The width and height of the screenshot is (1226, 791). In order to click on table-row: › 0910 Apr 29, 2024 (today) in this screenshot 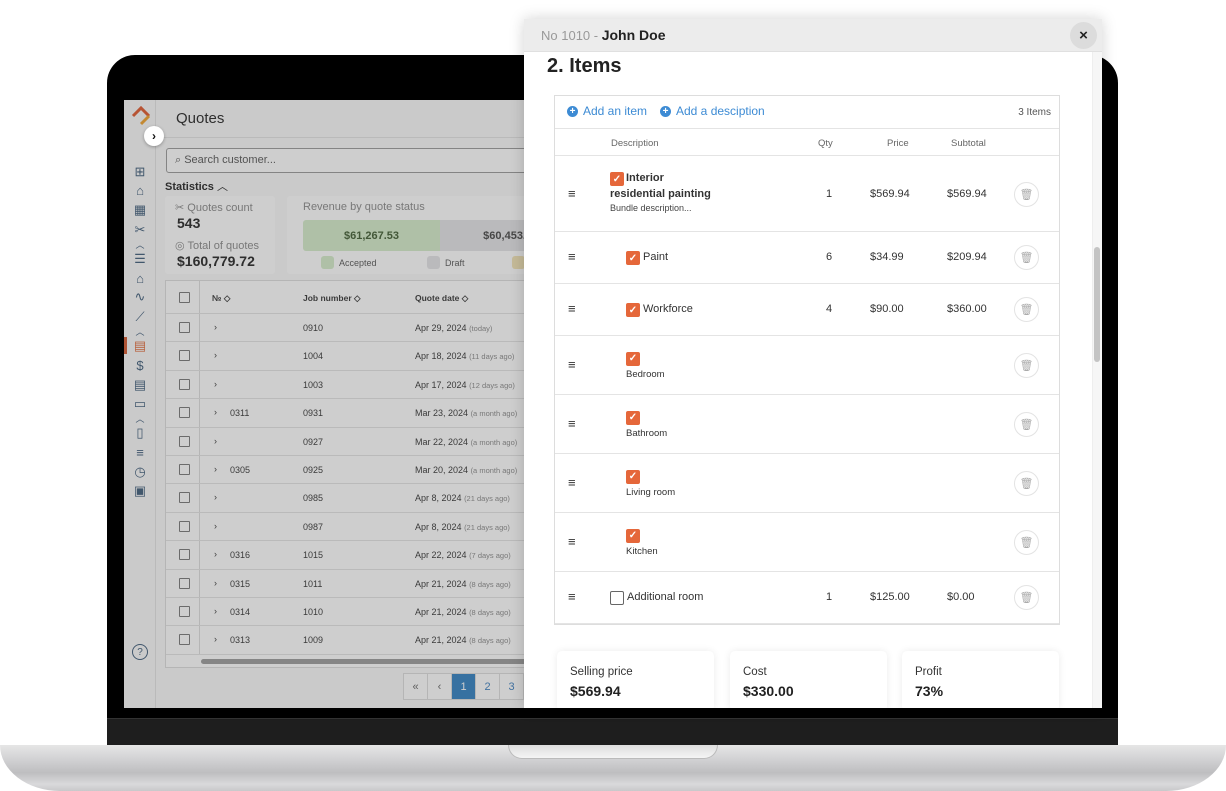, I will do `click(365, 328)`.